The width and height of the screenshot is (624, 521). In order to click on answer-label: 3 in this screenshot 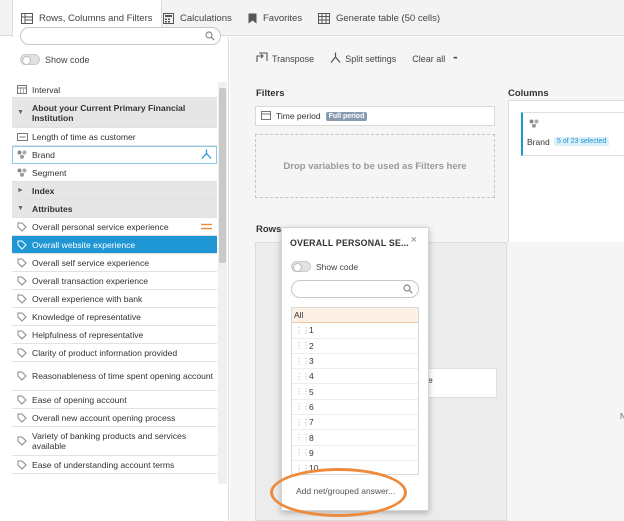, I will do `click(311, 361)`.